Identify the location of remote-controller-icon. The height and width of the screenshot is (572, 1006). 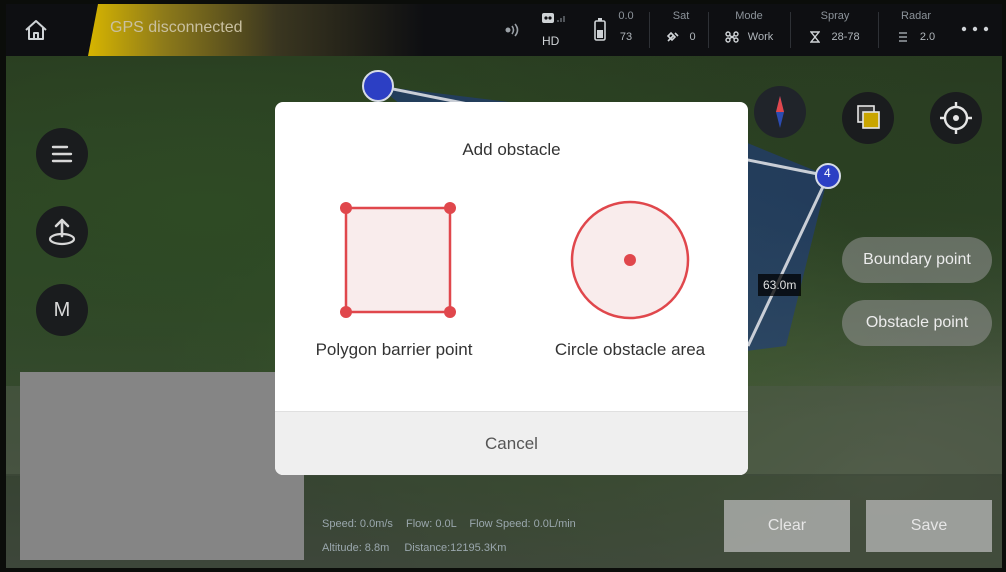
(553, 18).